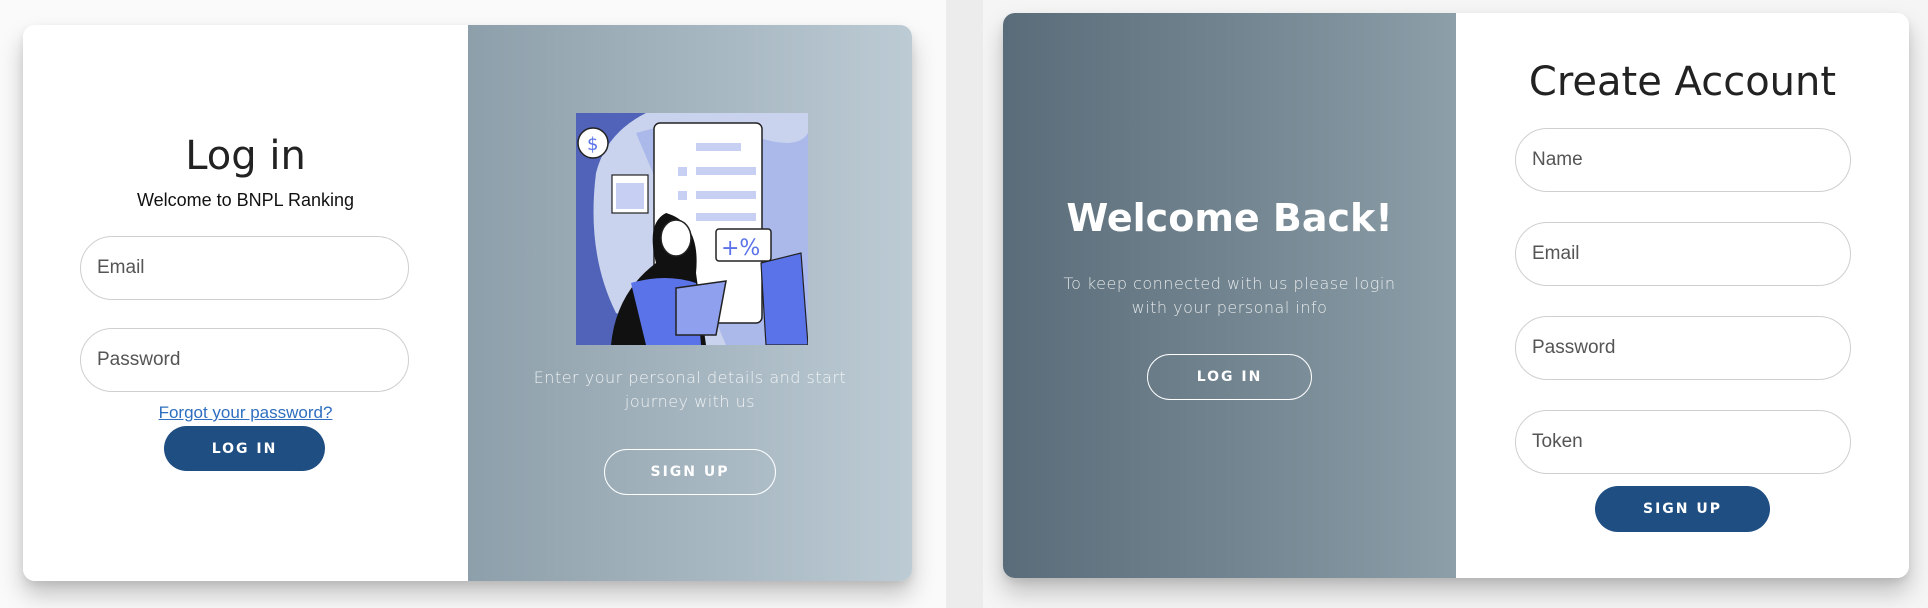 The width and height of the screenshot is (1928, 608). Describe the element at coordinates (1691, 442) in the screenshot. I see `signup-token-input` at that location.